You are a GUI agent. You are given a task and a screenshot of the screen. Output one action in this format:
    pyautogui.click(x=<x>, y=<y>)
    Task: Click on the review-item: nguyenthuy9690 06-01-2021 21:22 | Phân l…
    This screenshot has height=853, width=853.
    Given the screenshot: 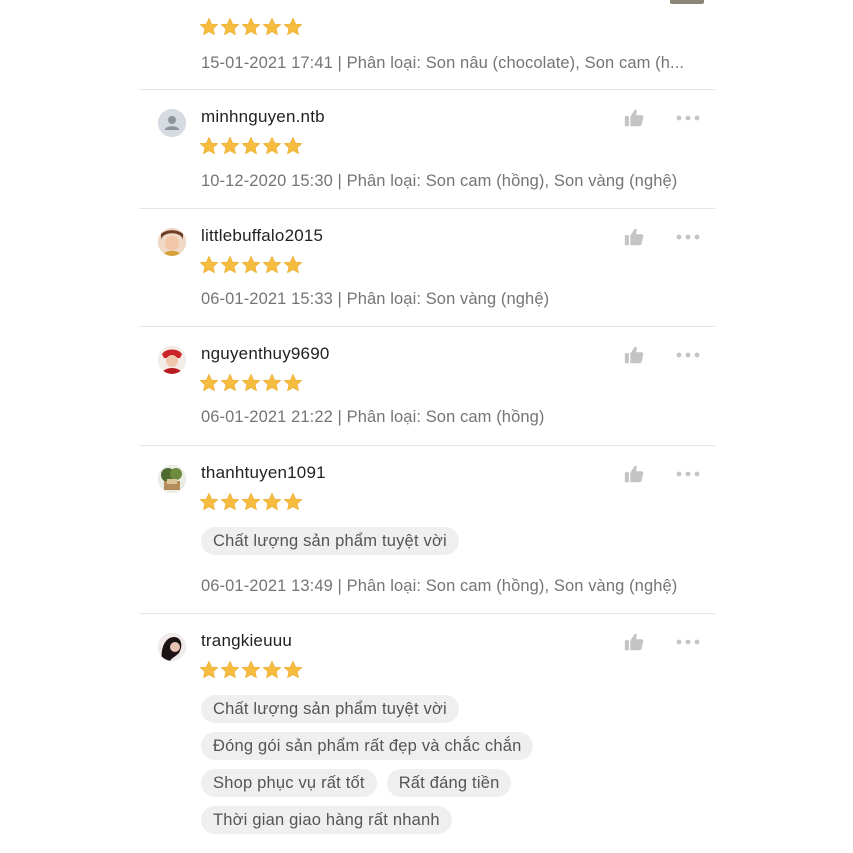 What is the action you would take?
    pyautogui.click(x=427, y=386)
    